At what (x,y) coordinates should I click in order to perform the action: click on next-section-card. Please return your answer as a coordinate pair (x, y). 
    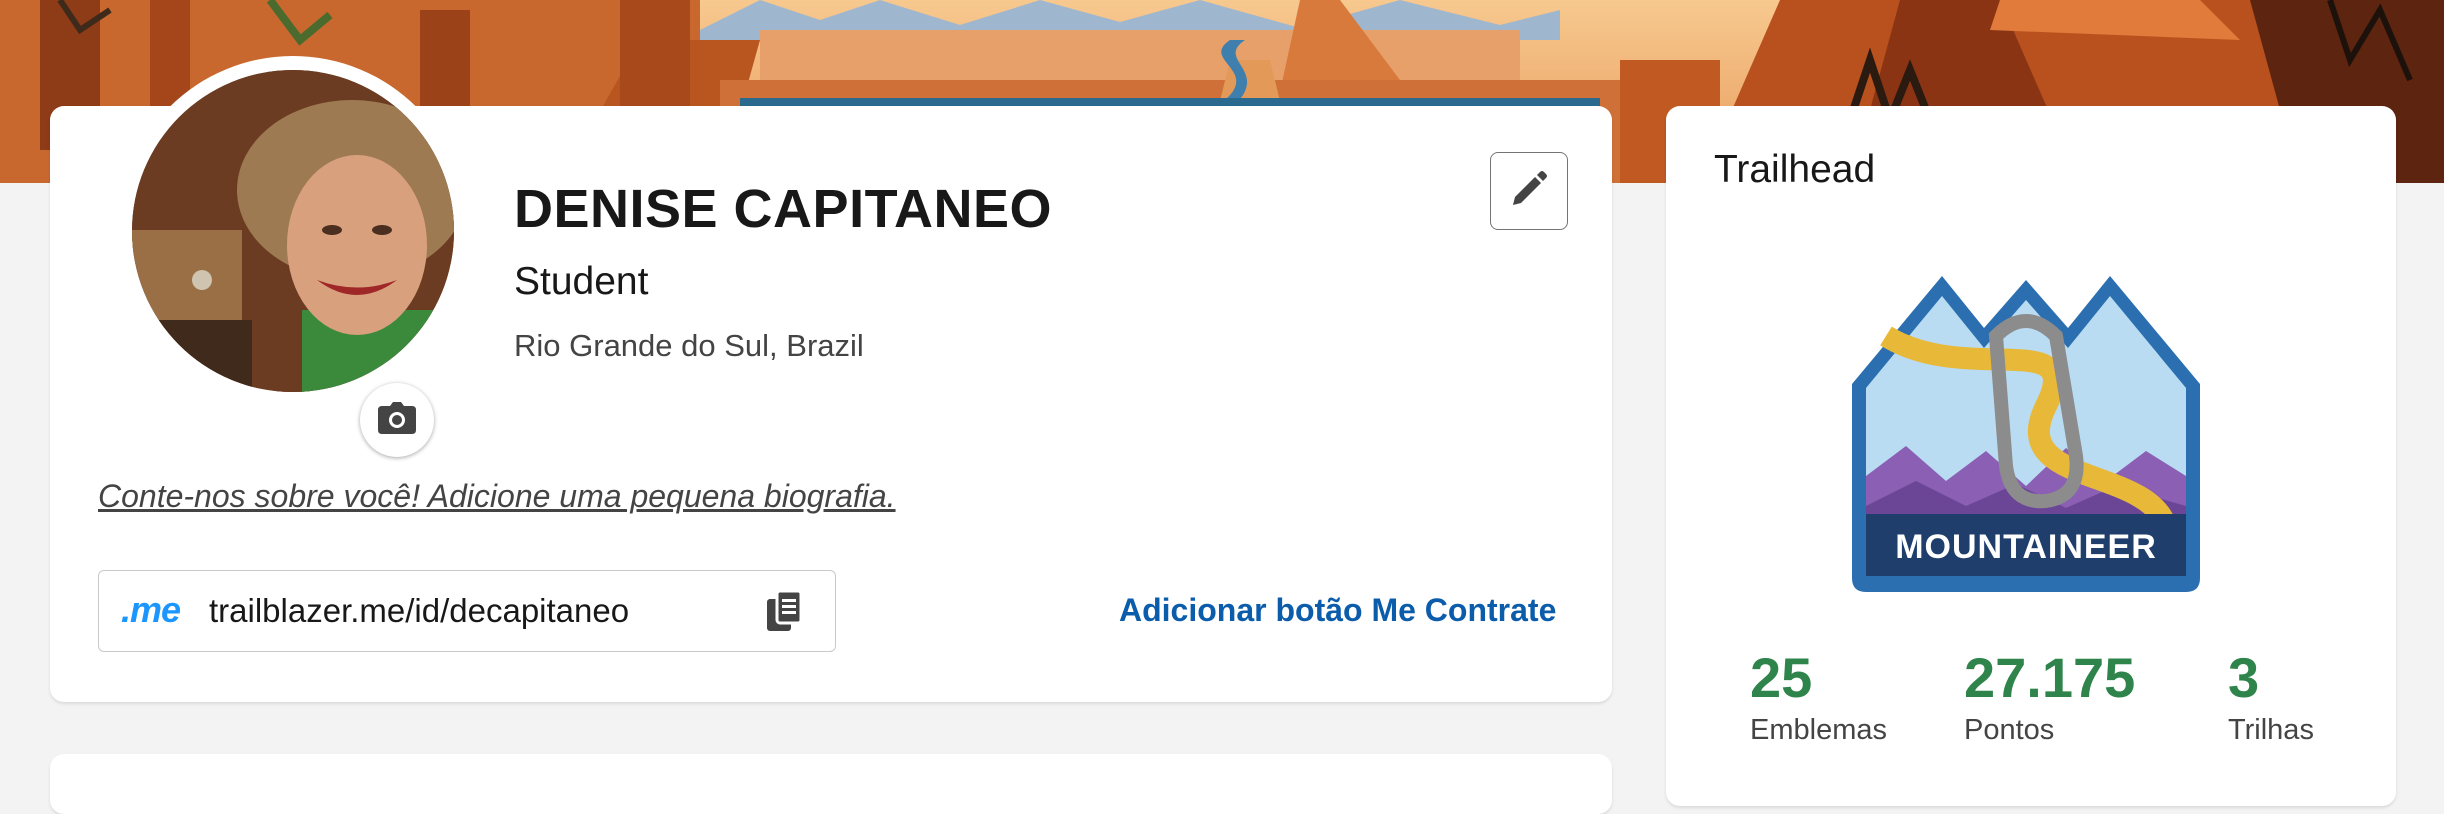
    Looking at the image, I should click on (831, 784).